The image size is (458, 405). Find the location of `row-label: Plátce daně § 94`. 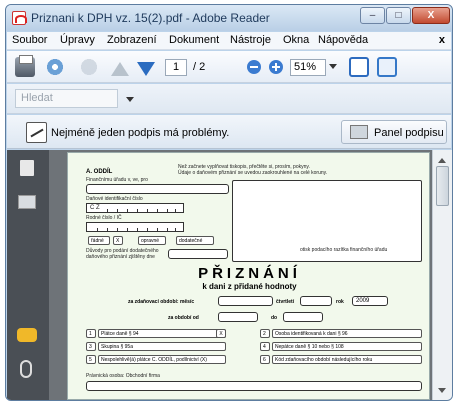

row-label: Plátce daně § 94 is located at coordinates (162, 333).